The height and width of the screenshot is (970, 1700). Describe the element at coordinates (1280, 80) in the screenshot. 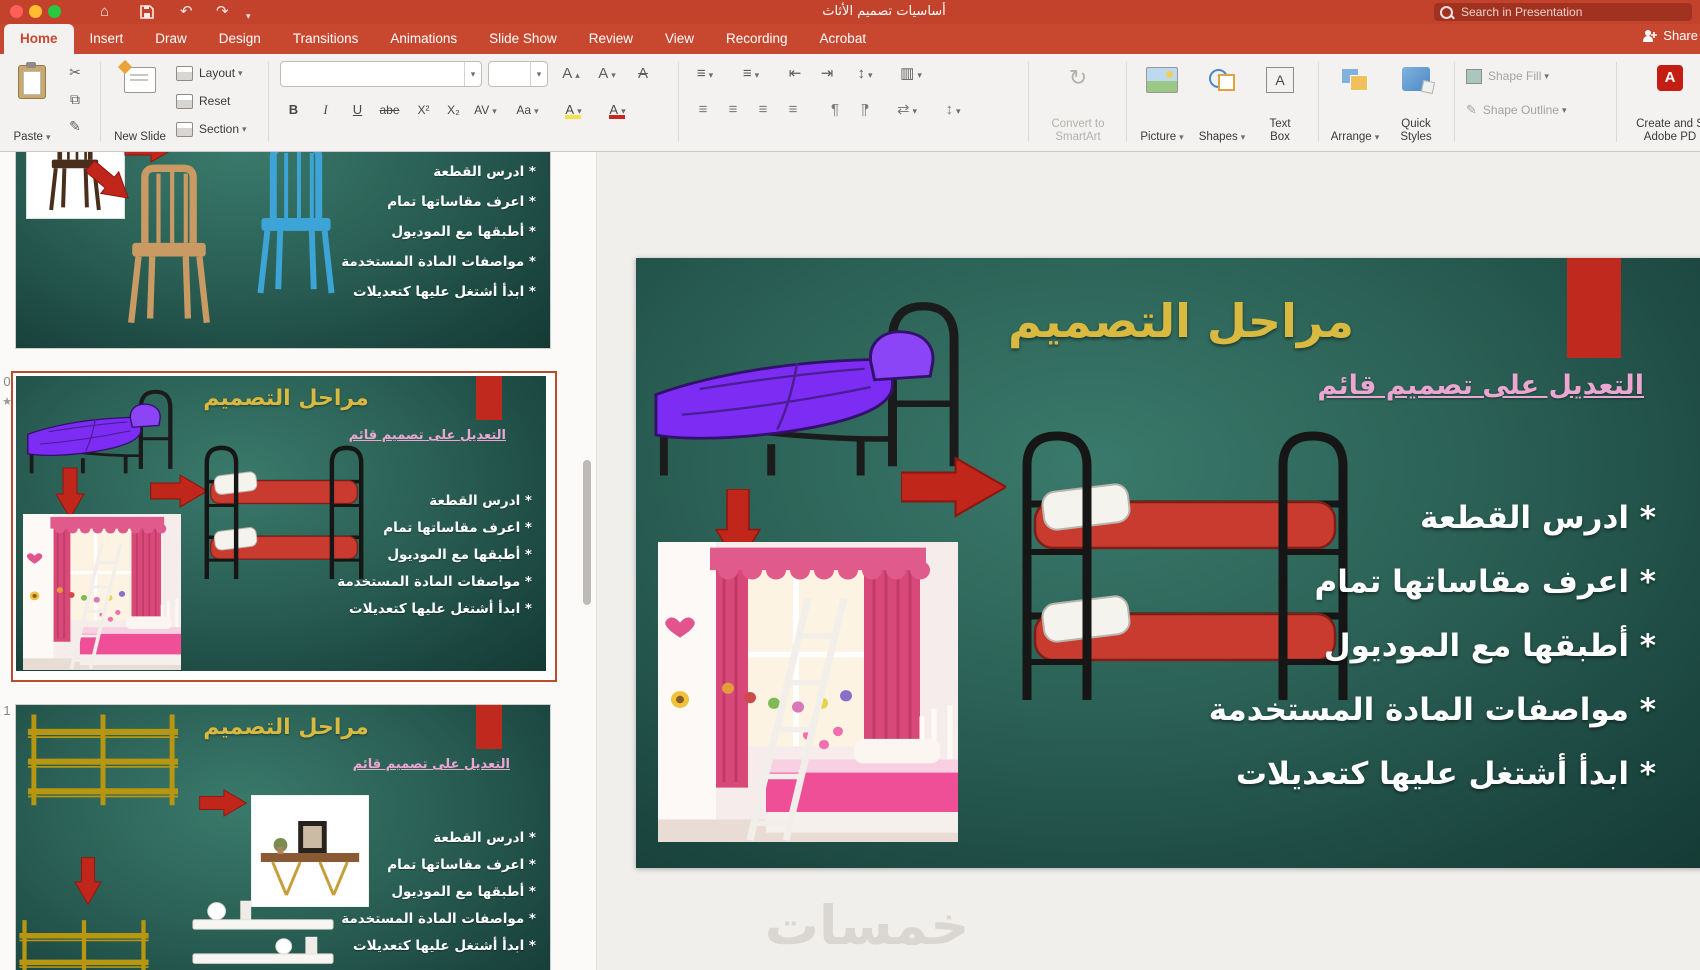

I see `text-box-icon: A` at that location.